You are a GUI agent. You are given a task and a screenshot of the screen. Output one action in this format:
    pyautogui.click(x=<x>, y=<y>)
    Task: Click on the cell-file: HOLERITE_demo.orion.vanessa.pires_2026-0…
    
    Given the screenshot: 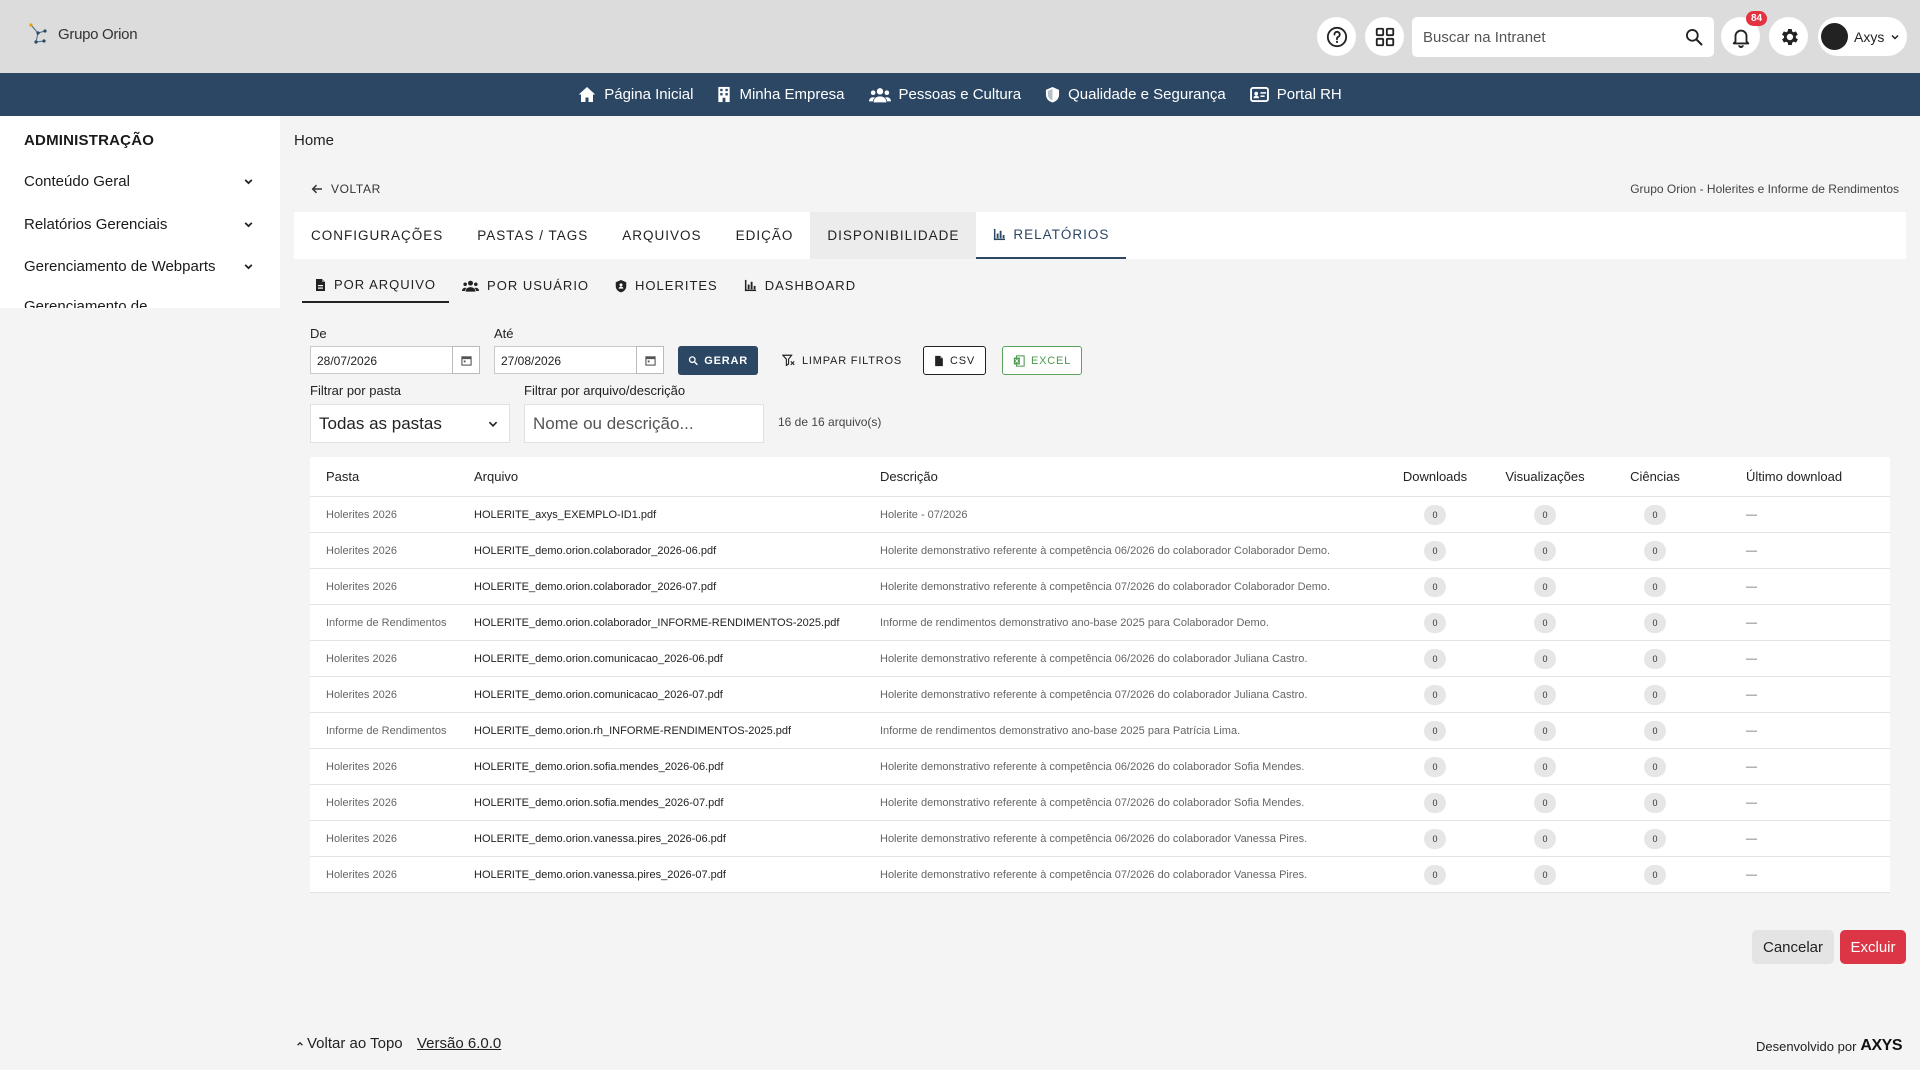 What is the action you would take?
    pyautogui.click(x=600, y=838)
    